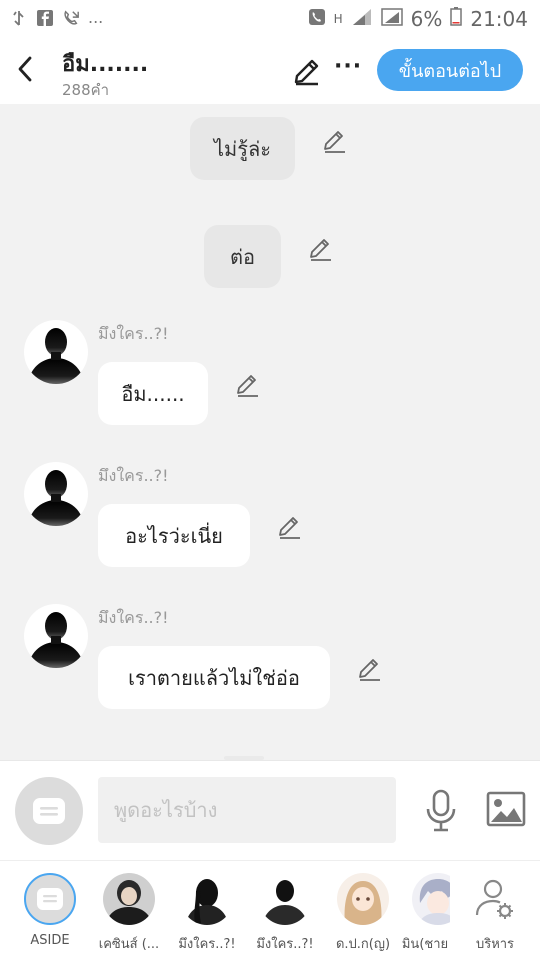 The image size is (540, 960). I want to click on narration-bubble: ไม่รู้ล่ะ, so click(242, 148).